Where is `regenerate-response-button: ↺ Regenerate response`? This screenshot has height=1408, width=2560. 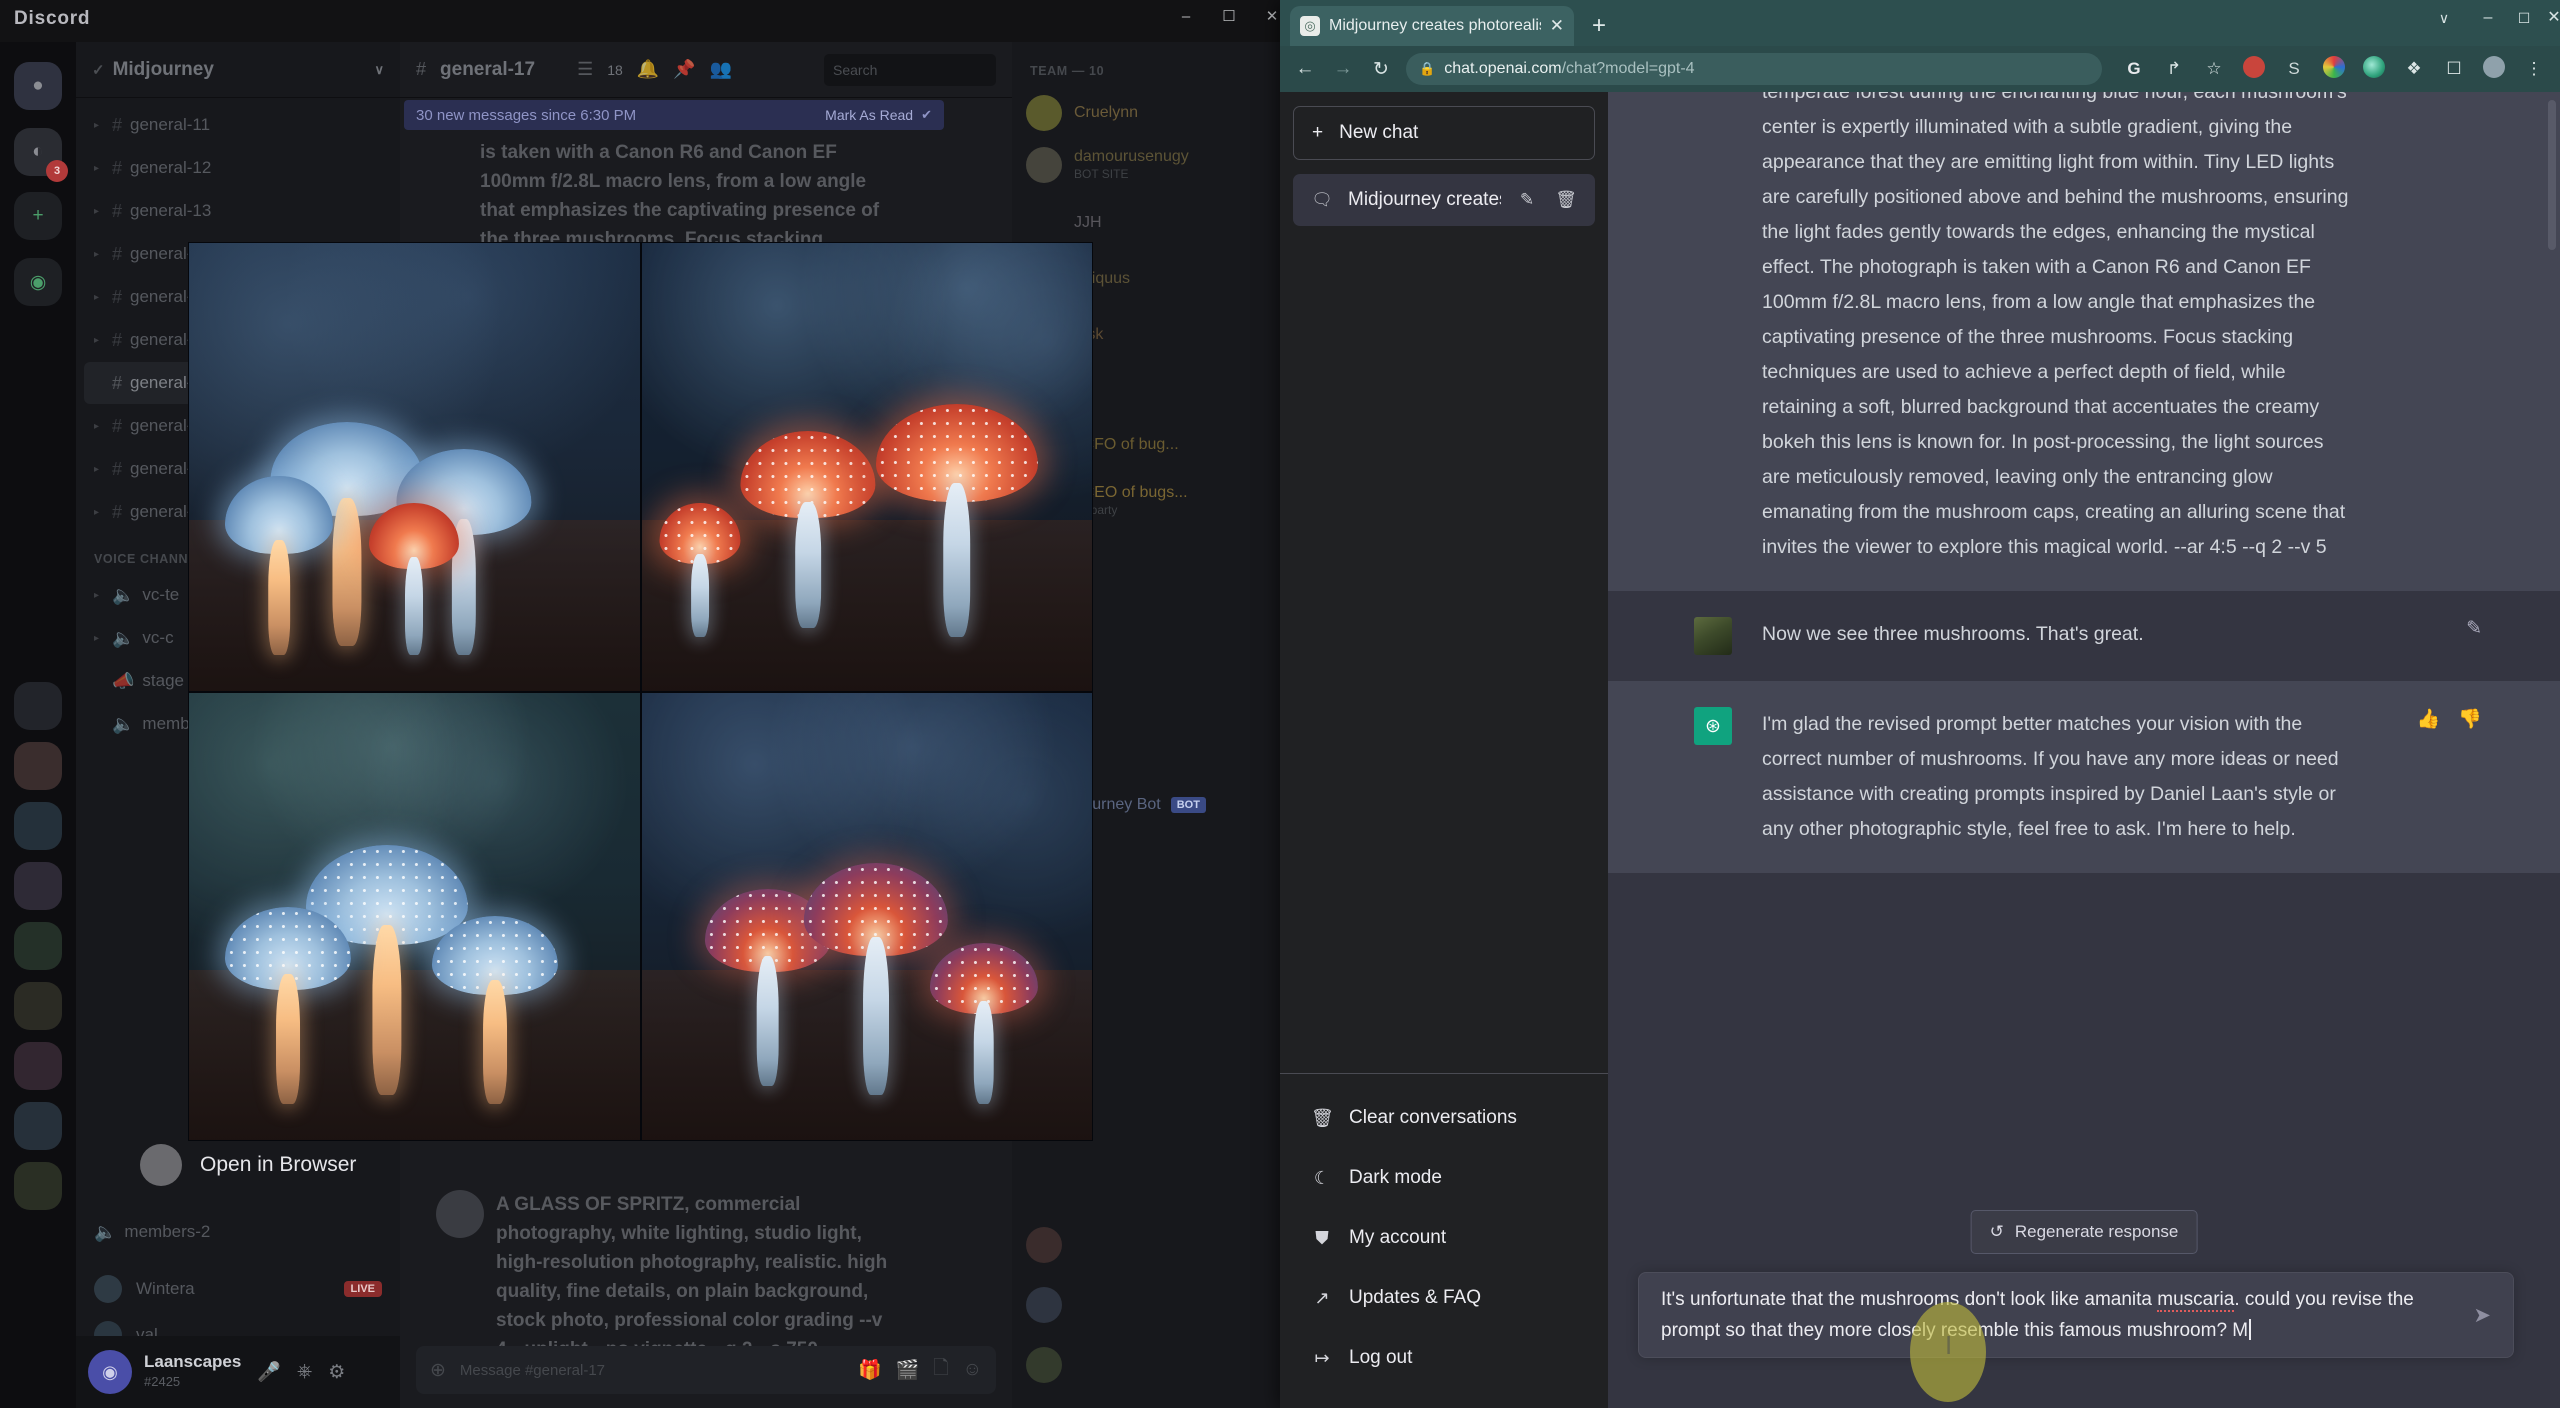 regenerate-response-button: ↺ Regenerate response is located at coordinates (2084, 1232).